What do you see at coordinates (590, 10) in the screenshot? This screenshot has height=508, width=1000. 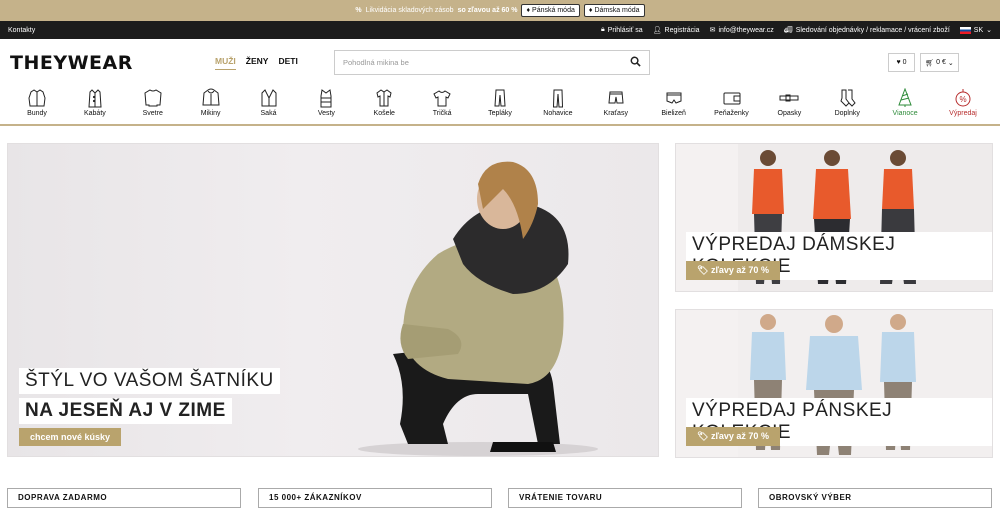 I see `female-icon: ♦` at bounding box center [590, 10].